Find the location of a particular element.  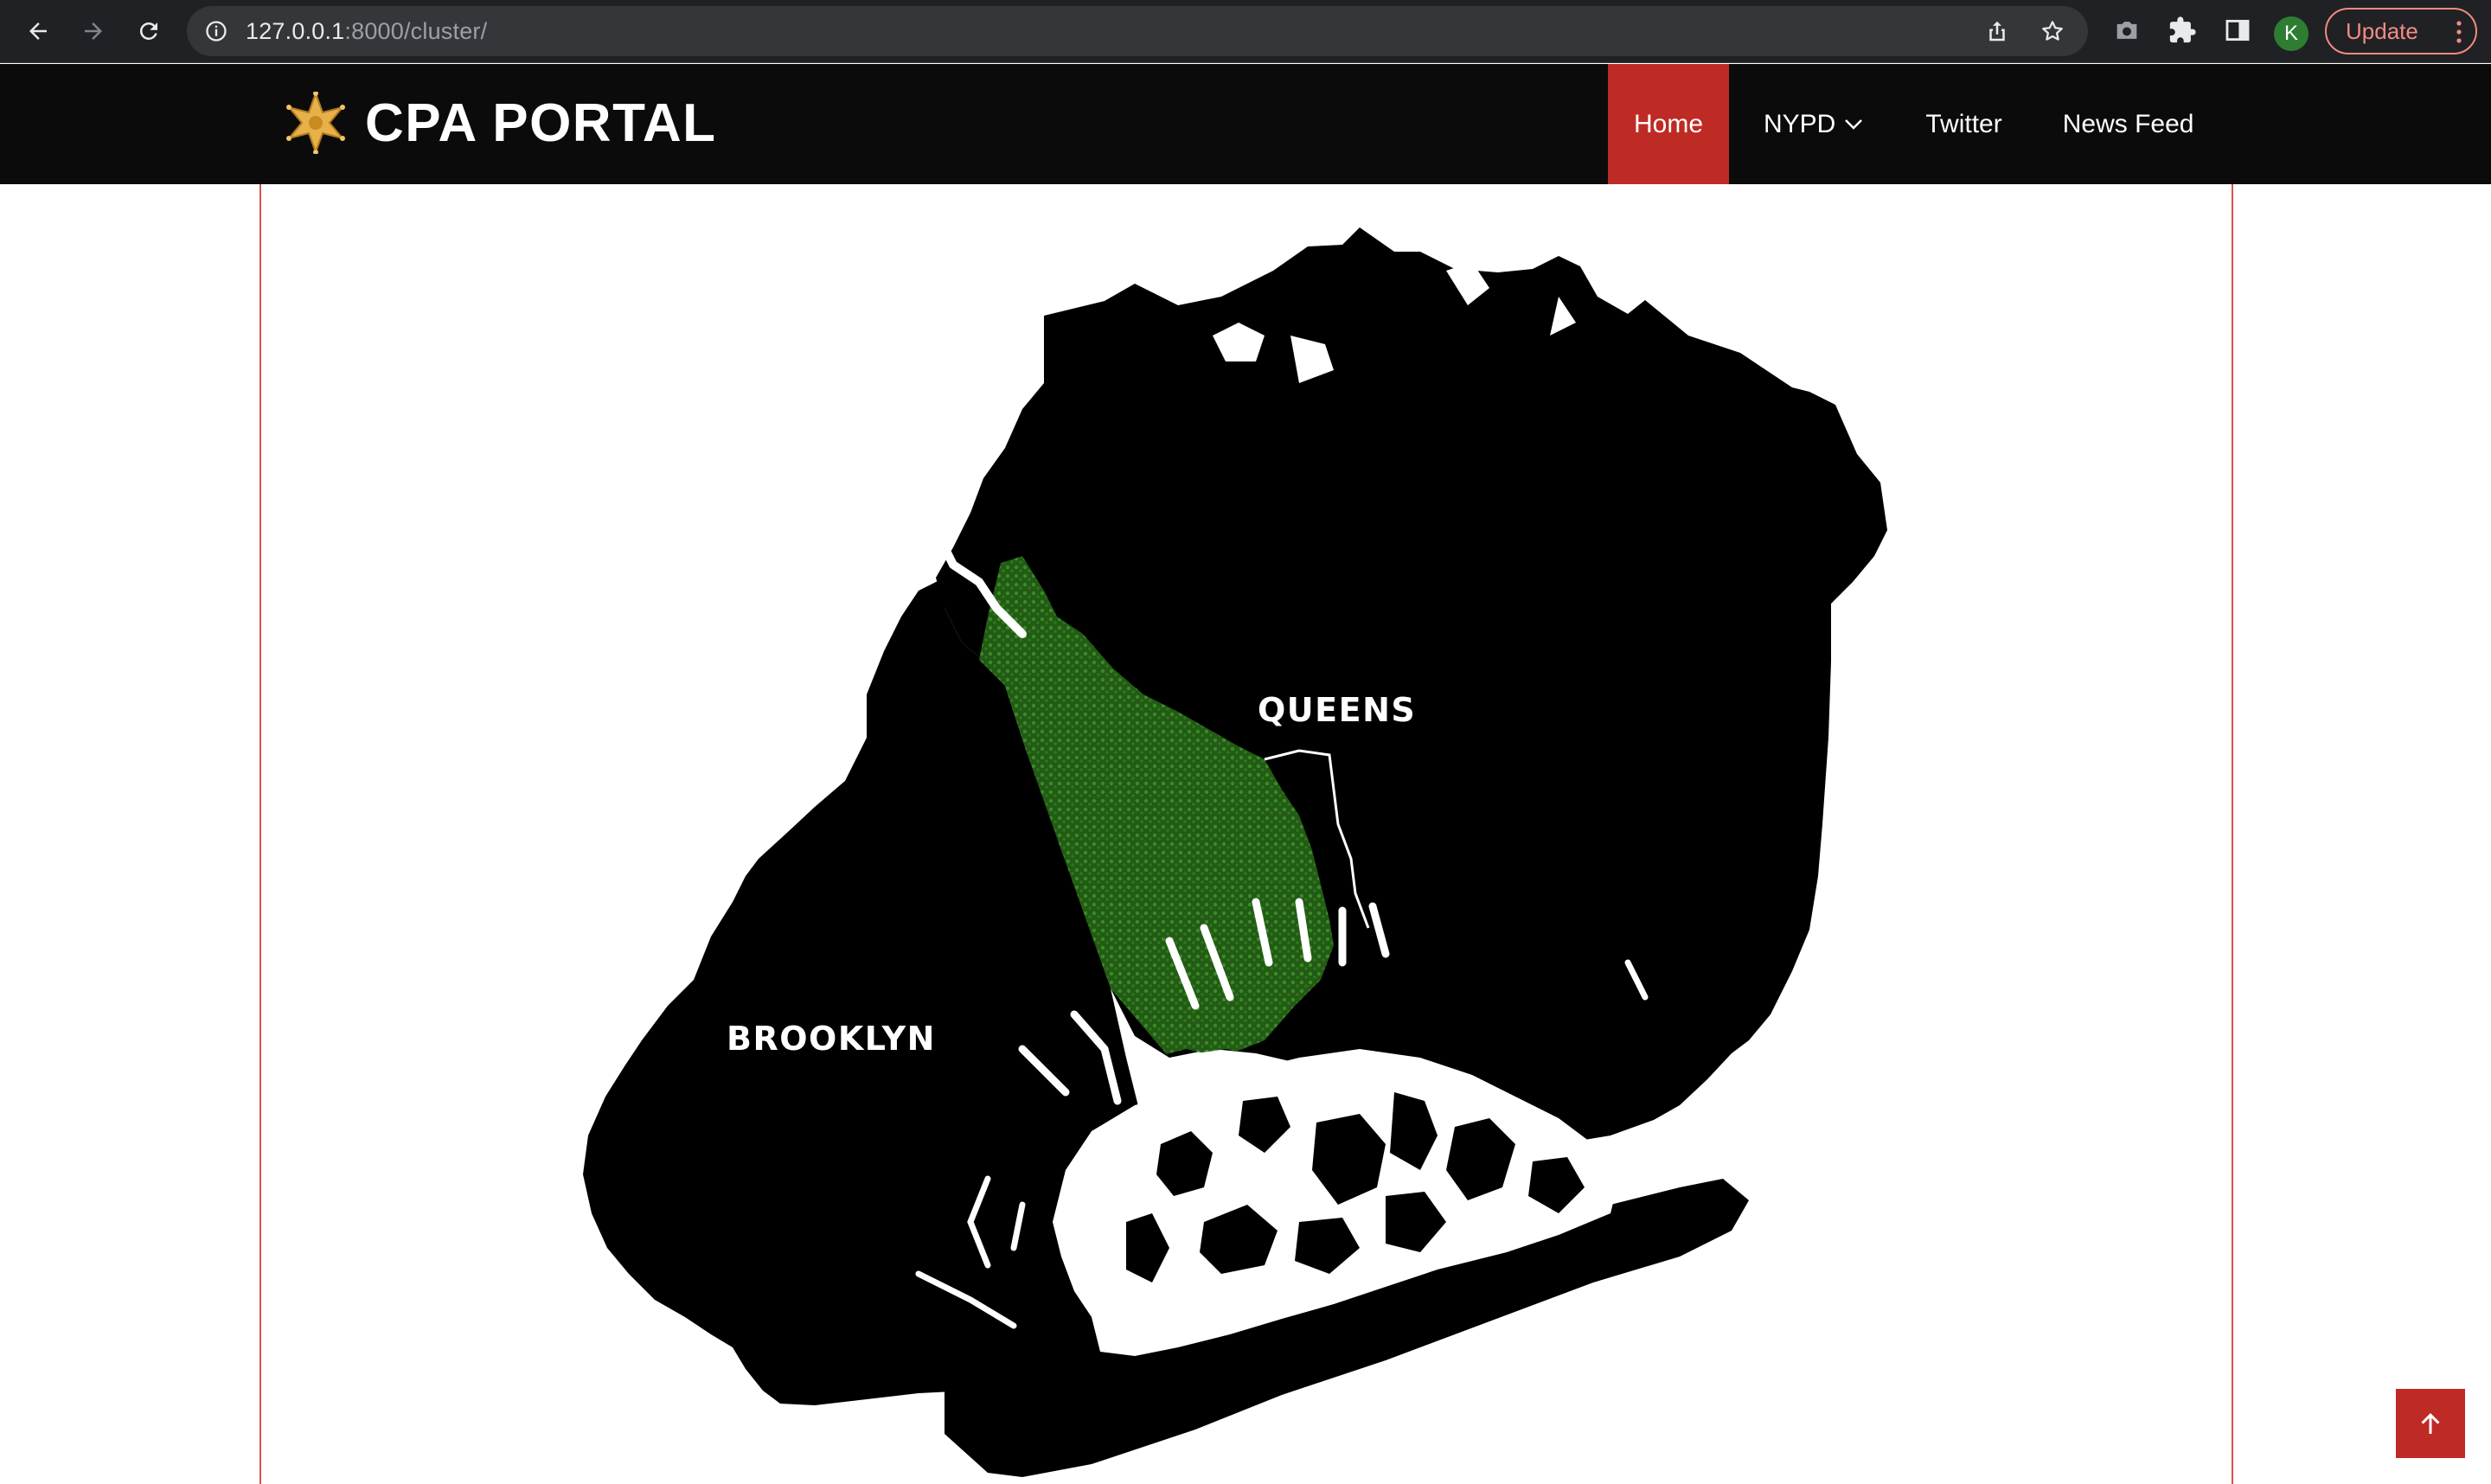

browser-toolbar: 127.0.0.1:8000/cluster/ K Update is located at coordinates (1246, 32).